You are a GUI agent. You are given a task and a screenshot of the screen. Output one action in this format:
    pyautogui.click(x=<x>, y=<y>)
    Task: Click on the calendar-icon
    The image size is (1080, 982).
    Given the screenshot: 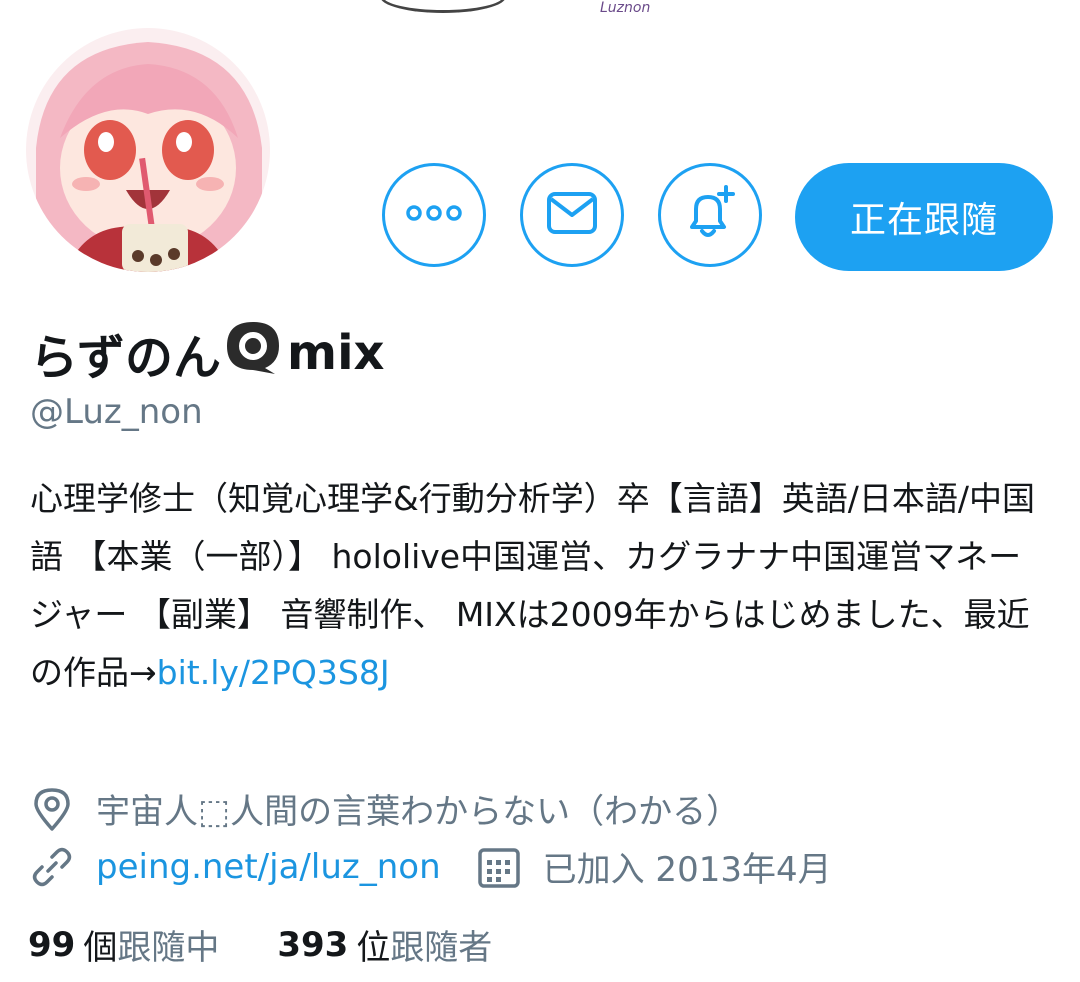 What is the action you would take?
    pyautogui.click(x=499, y=867)
    